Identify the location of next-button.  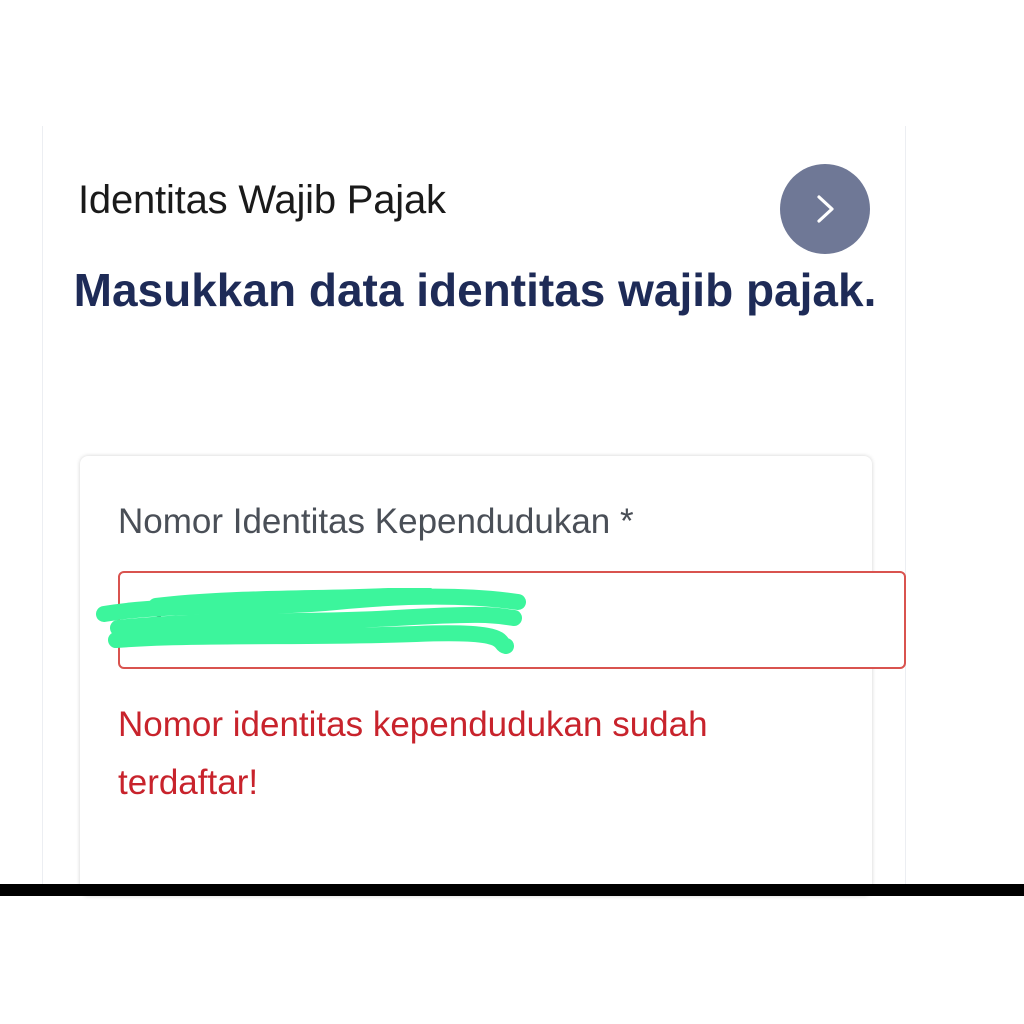
(825, 209).